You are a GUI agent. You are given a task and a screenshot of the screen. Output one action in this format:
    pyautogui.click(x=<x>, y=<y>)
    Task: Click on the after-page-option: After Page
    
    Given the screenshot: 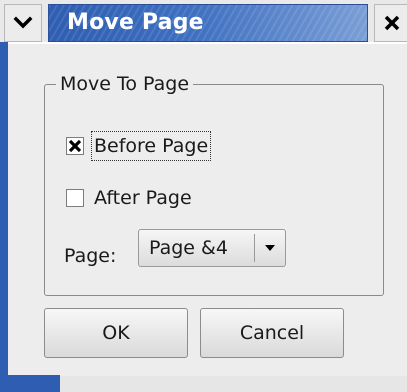 What is the action you would take?
    pyautogui.click(x=130, y=198)
    